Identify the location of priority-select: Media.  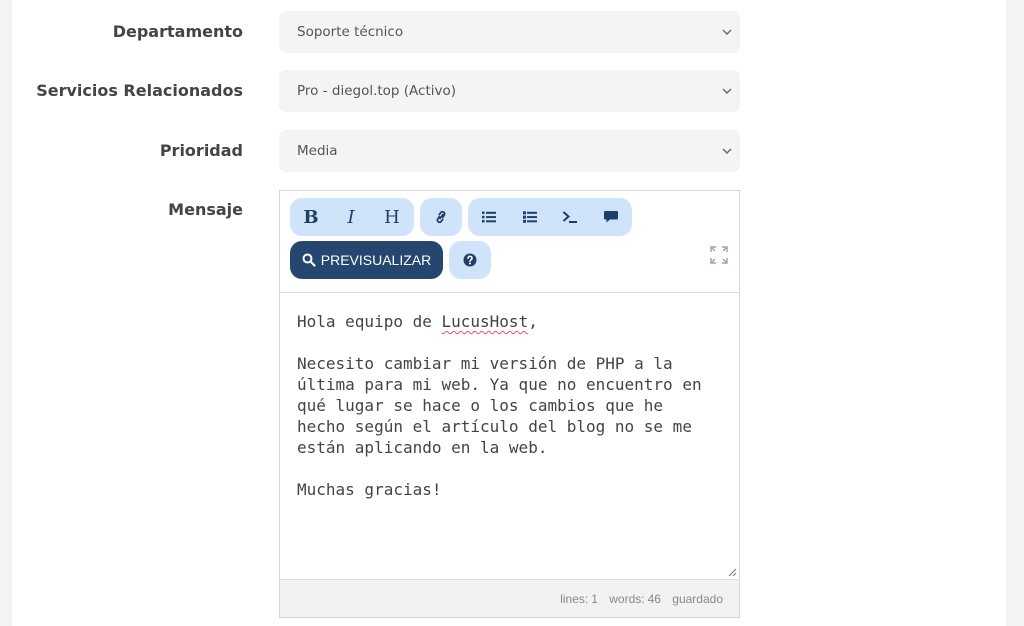
(509, 151).